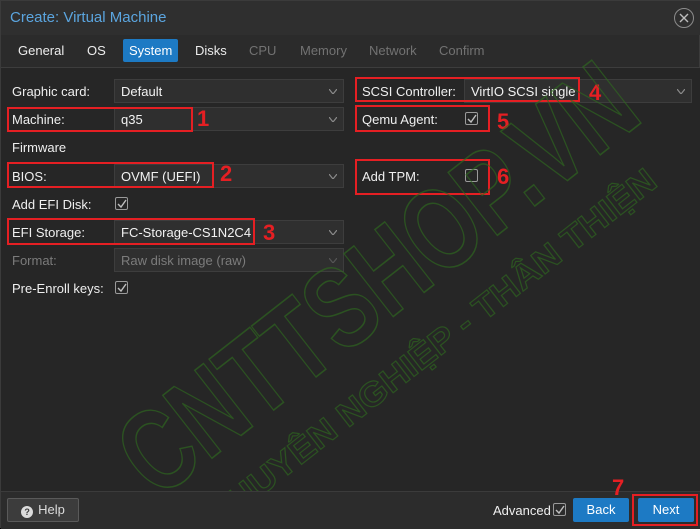  I want to click on annotation-box-scsi, so click(467, 89).